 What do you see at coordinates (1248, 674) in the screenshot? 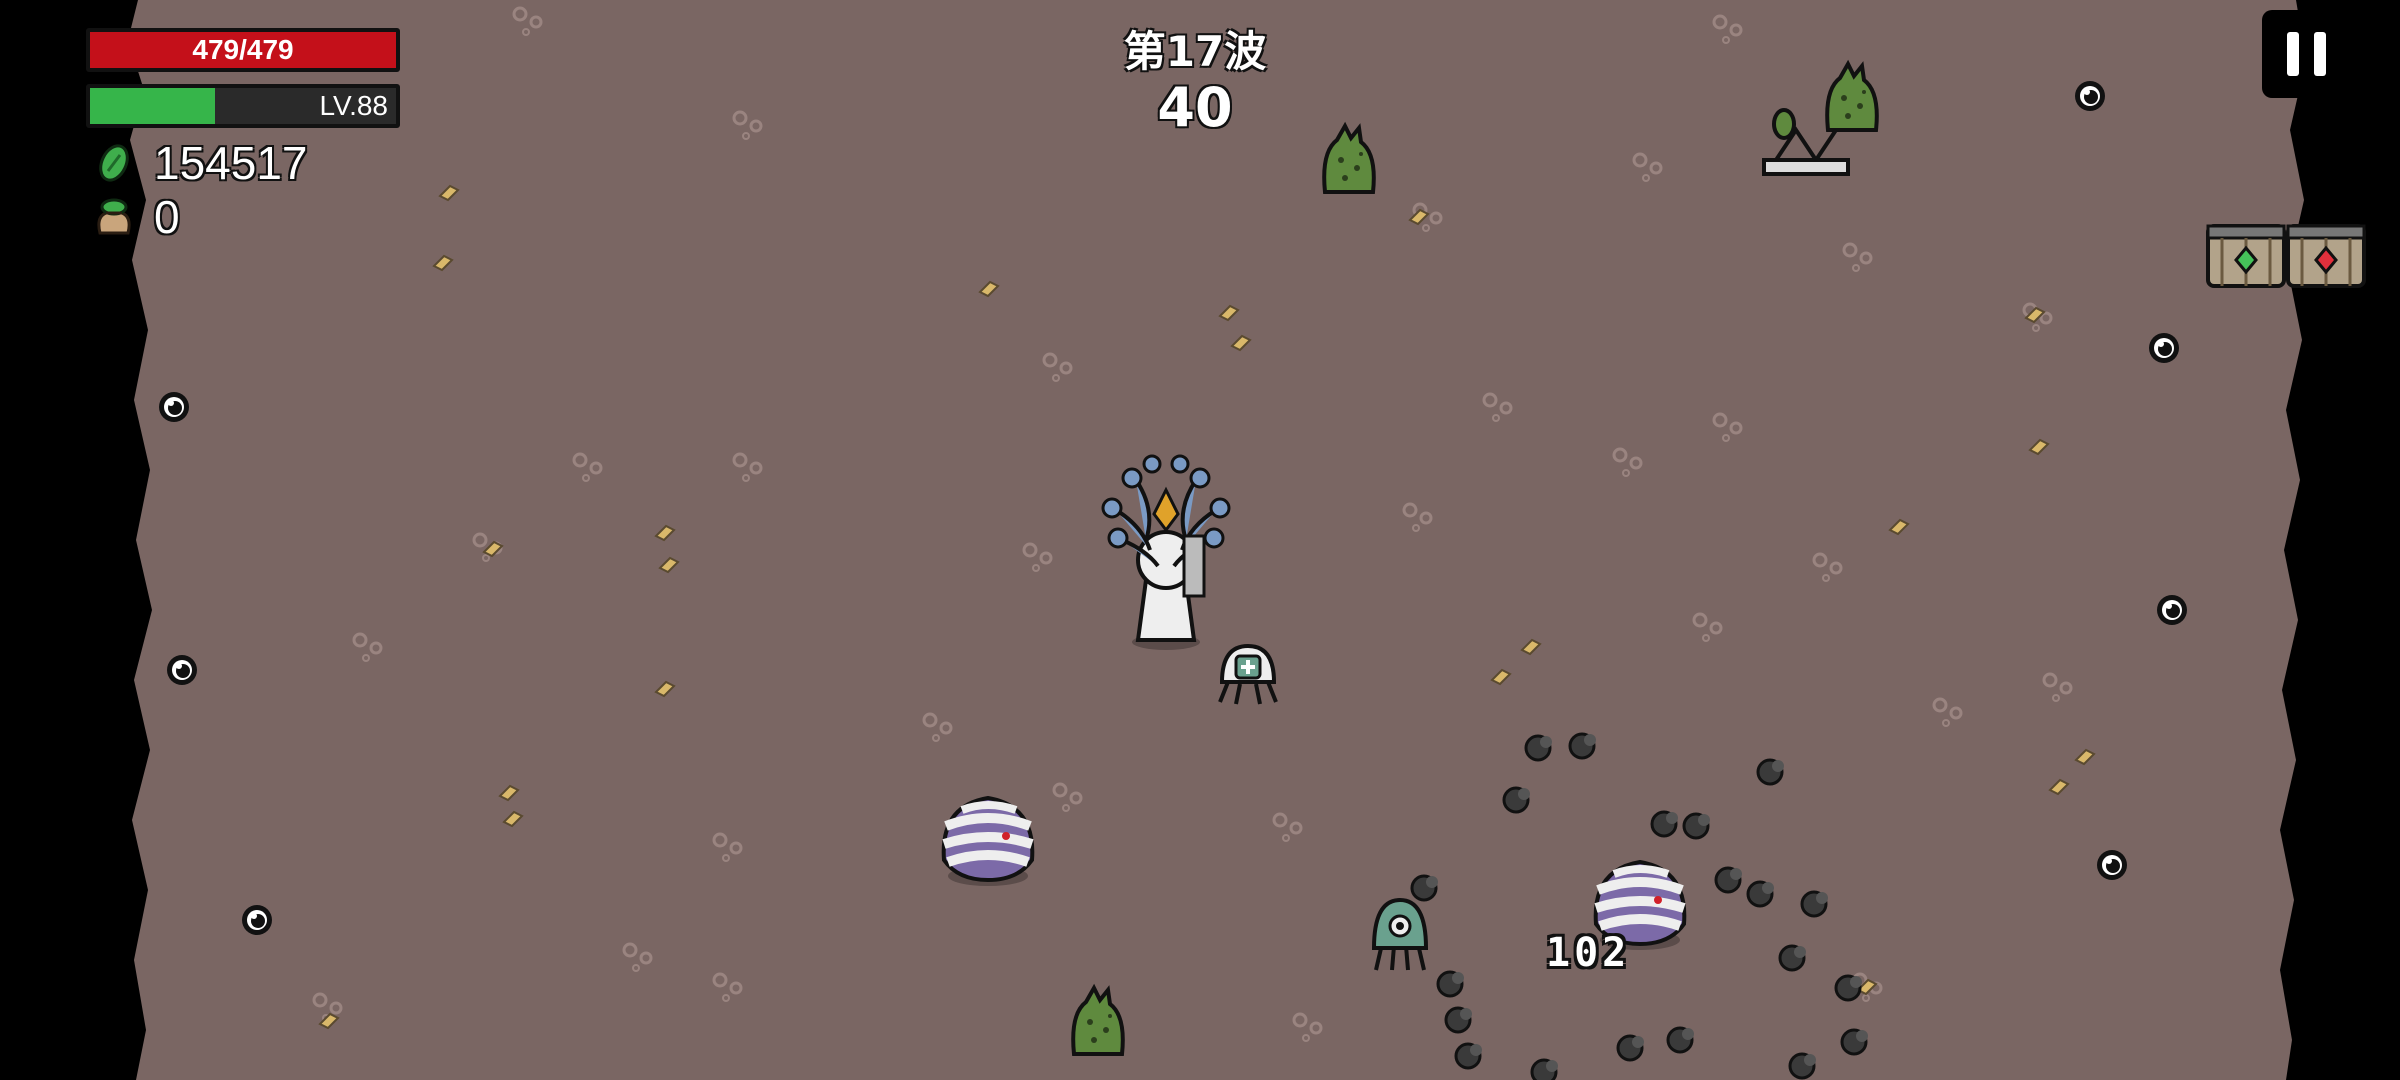
I see `medic-turret` at bounding box center [1248, 674].